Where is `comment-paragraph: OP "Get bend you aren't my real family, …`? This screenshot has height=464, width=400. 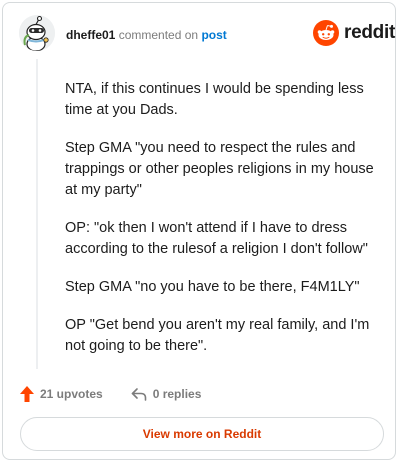 comment-paragraph: OP "Get bend you aren't my real family, … is located at coordinates (217, 335).